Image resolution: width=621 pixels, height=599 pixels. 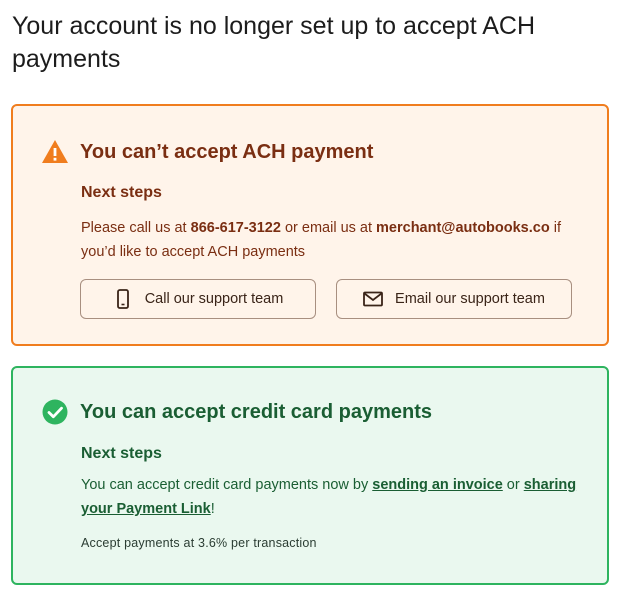 I want to click on ach-card-header: You can’t accept ACH payment, so click(x=207, y=152).